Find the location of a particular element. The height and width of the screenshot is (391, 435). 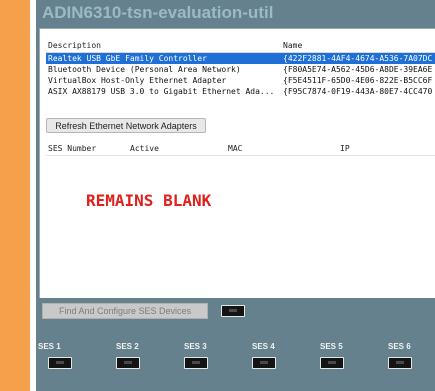

ses-3-indicator is located at coordinates (196, 363).